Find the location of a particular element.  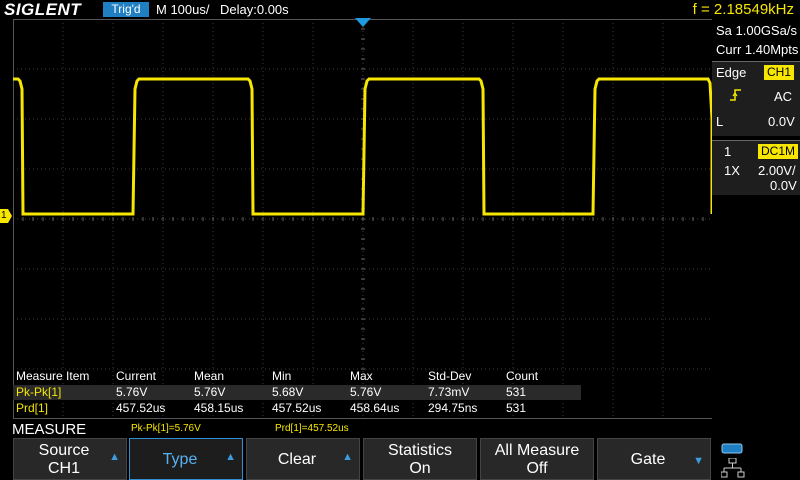

measure-value: 294.75ns is located at coordinates (453, 408).